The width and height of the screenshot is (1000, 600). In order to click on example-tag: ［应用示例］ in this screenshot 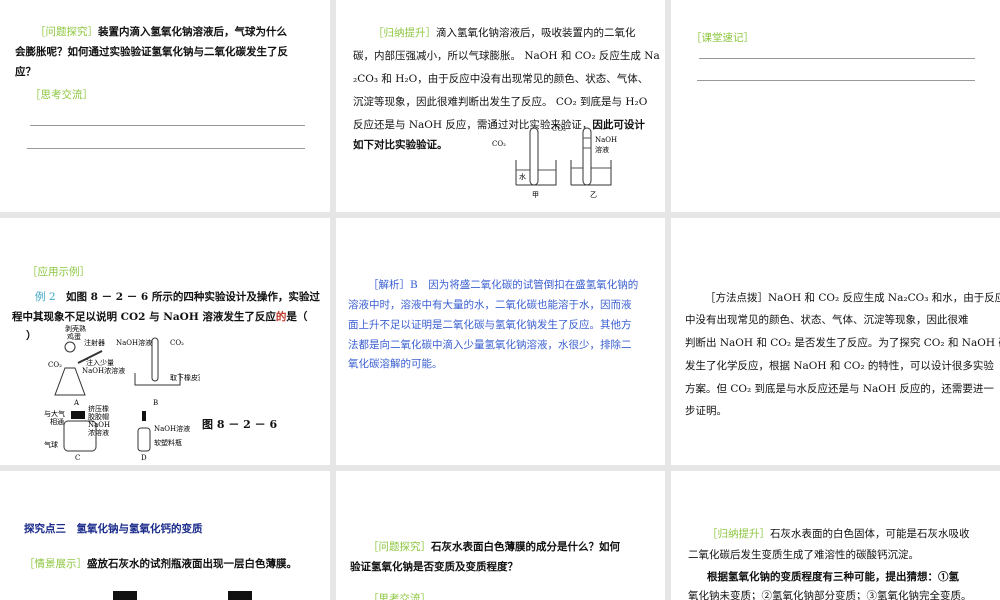, I will do `click(58, 272)`.